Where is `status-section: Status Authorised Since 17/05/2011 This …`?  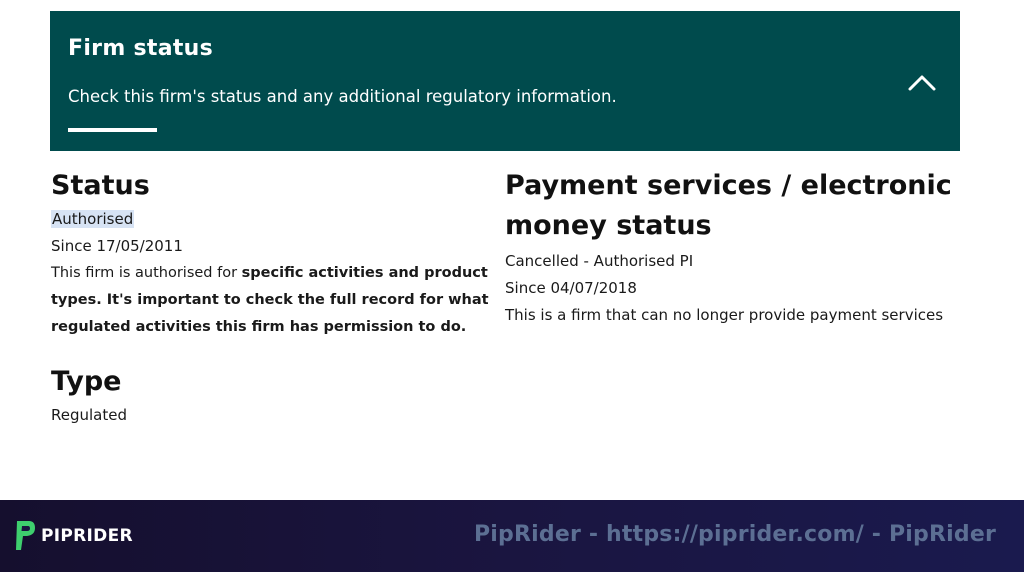
status-section: Status Authorised Since 17/05/2011 This … is located at coordinates (273, 253).